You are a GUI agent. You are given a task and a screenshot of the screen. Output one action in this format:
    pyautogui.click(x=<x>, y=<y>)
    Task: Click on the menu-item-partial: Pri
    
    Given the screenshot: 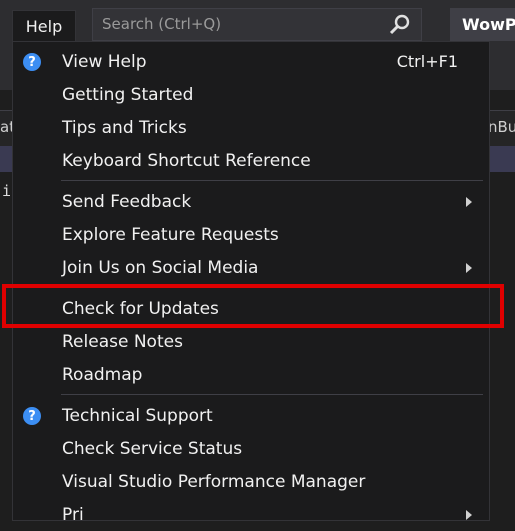 What is the action you would take?
    pyautogui.click(x=251, y=514)
    